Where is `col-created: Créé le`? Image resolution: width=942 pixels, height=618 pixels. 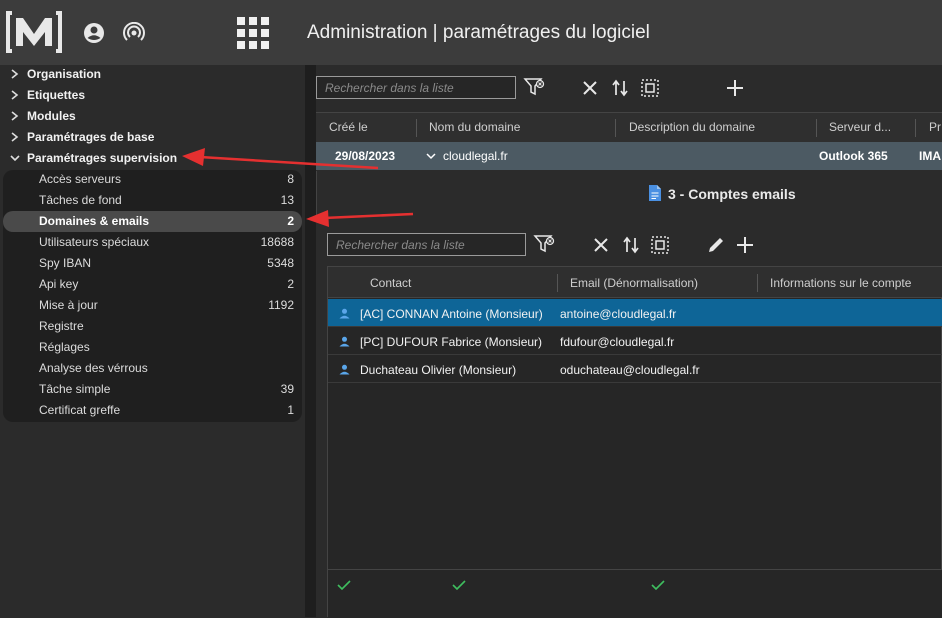 col-created: Créé le is located at coordinates (348, 127).